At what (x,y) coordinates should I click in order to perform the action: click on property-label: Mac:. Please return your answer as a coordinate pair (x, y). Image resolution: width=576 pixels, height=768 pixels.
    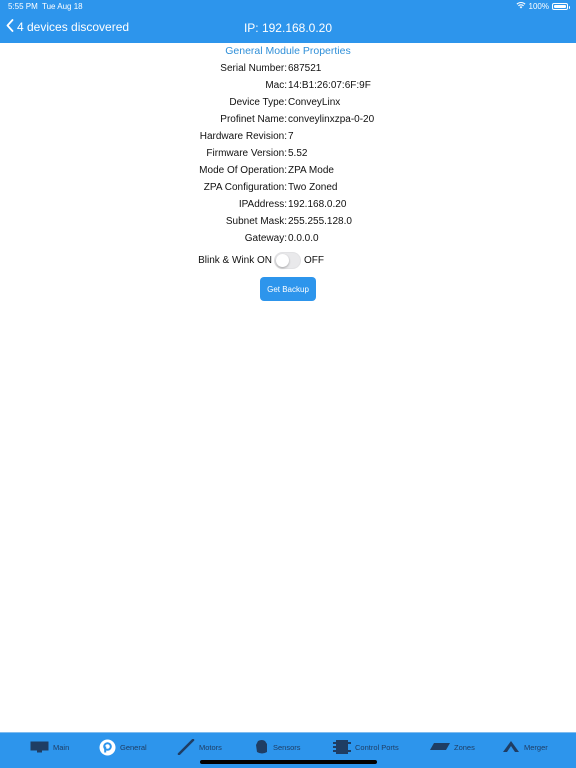
    Looking at the image, I should click on (276, 85).